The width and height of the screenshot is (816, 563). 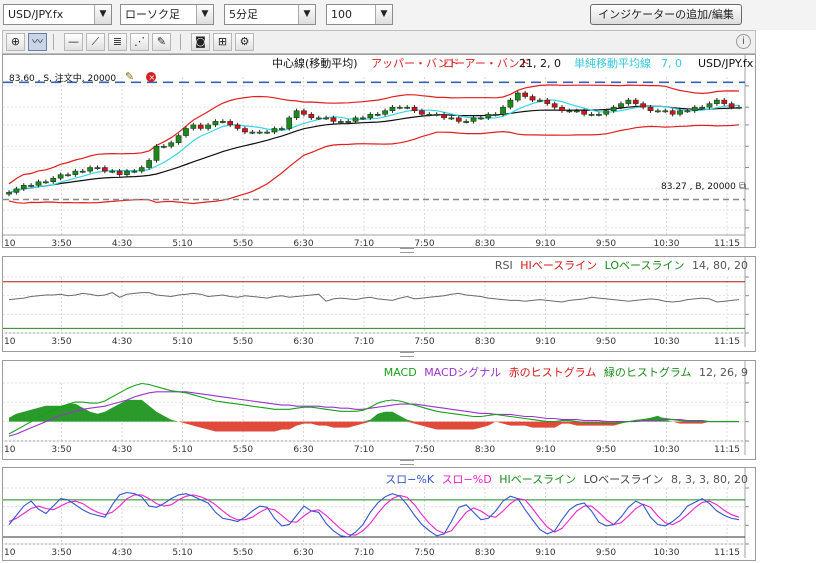 What do you see at coordinates (743, 41) in the screenshot?
I see `info-icon: i` at bounding box center [743, 41].